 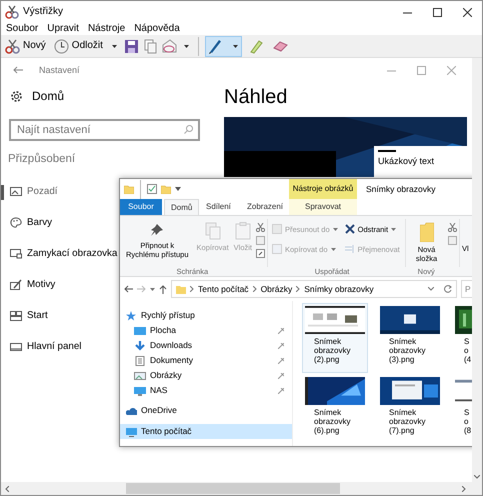 What do you see at coordinates (206, 431) in the screenshot?
I see `nav-item: Tento počítač` at bounding box center [206, 431].